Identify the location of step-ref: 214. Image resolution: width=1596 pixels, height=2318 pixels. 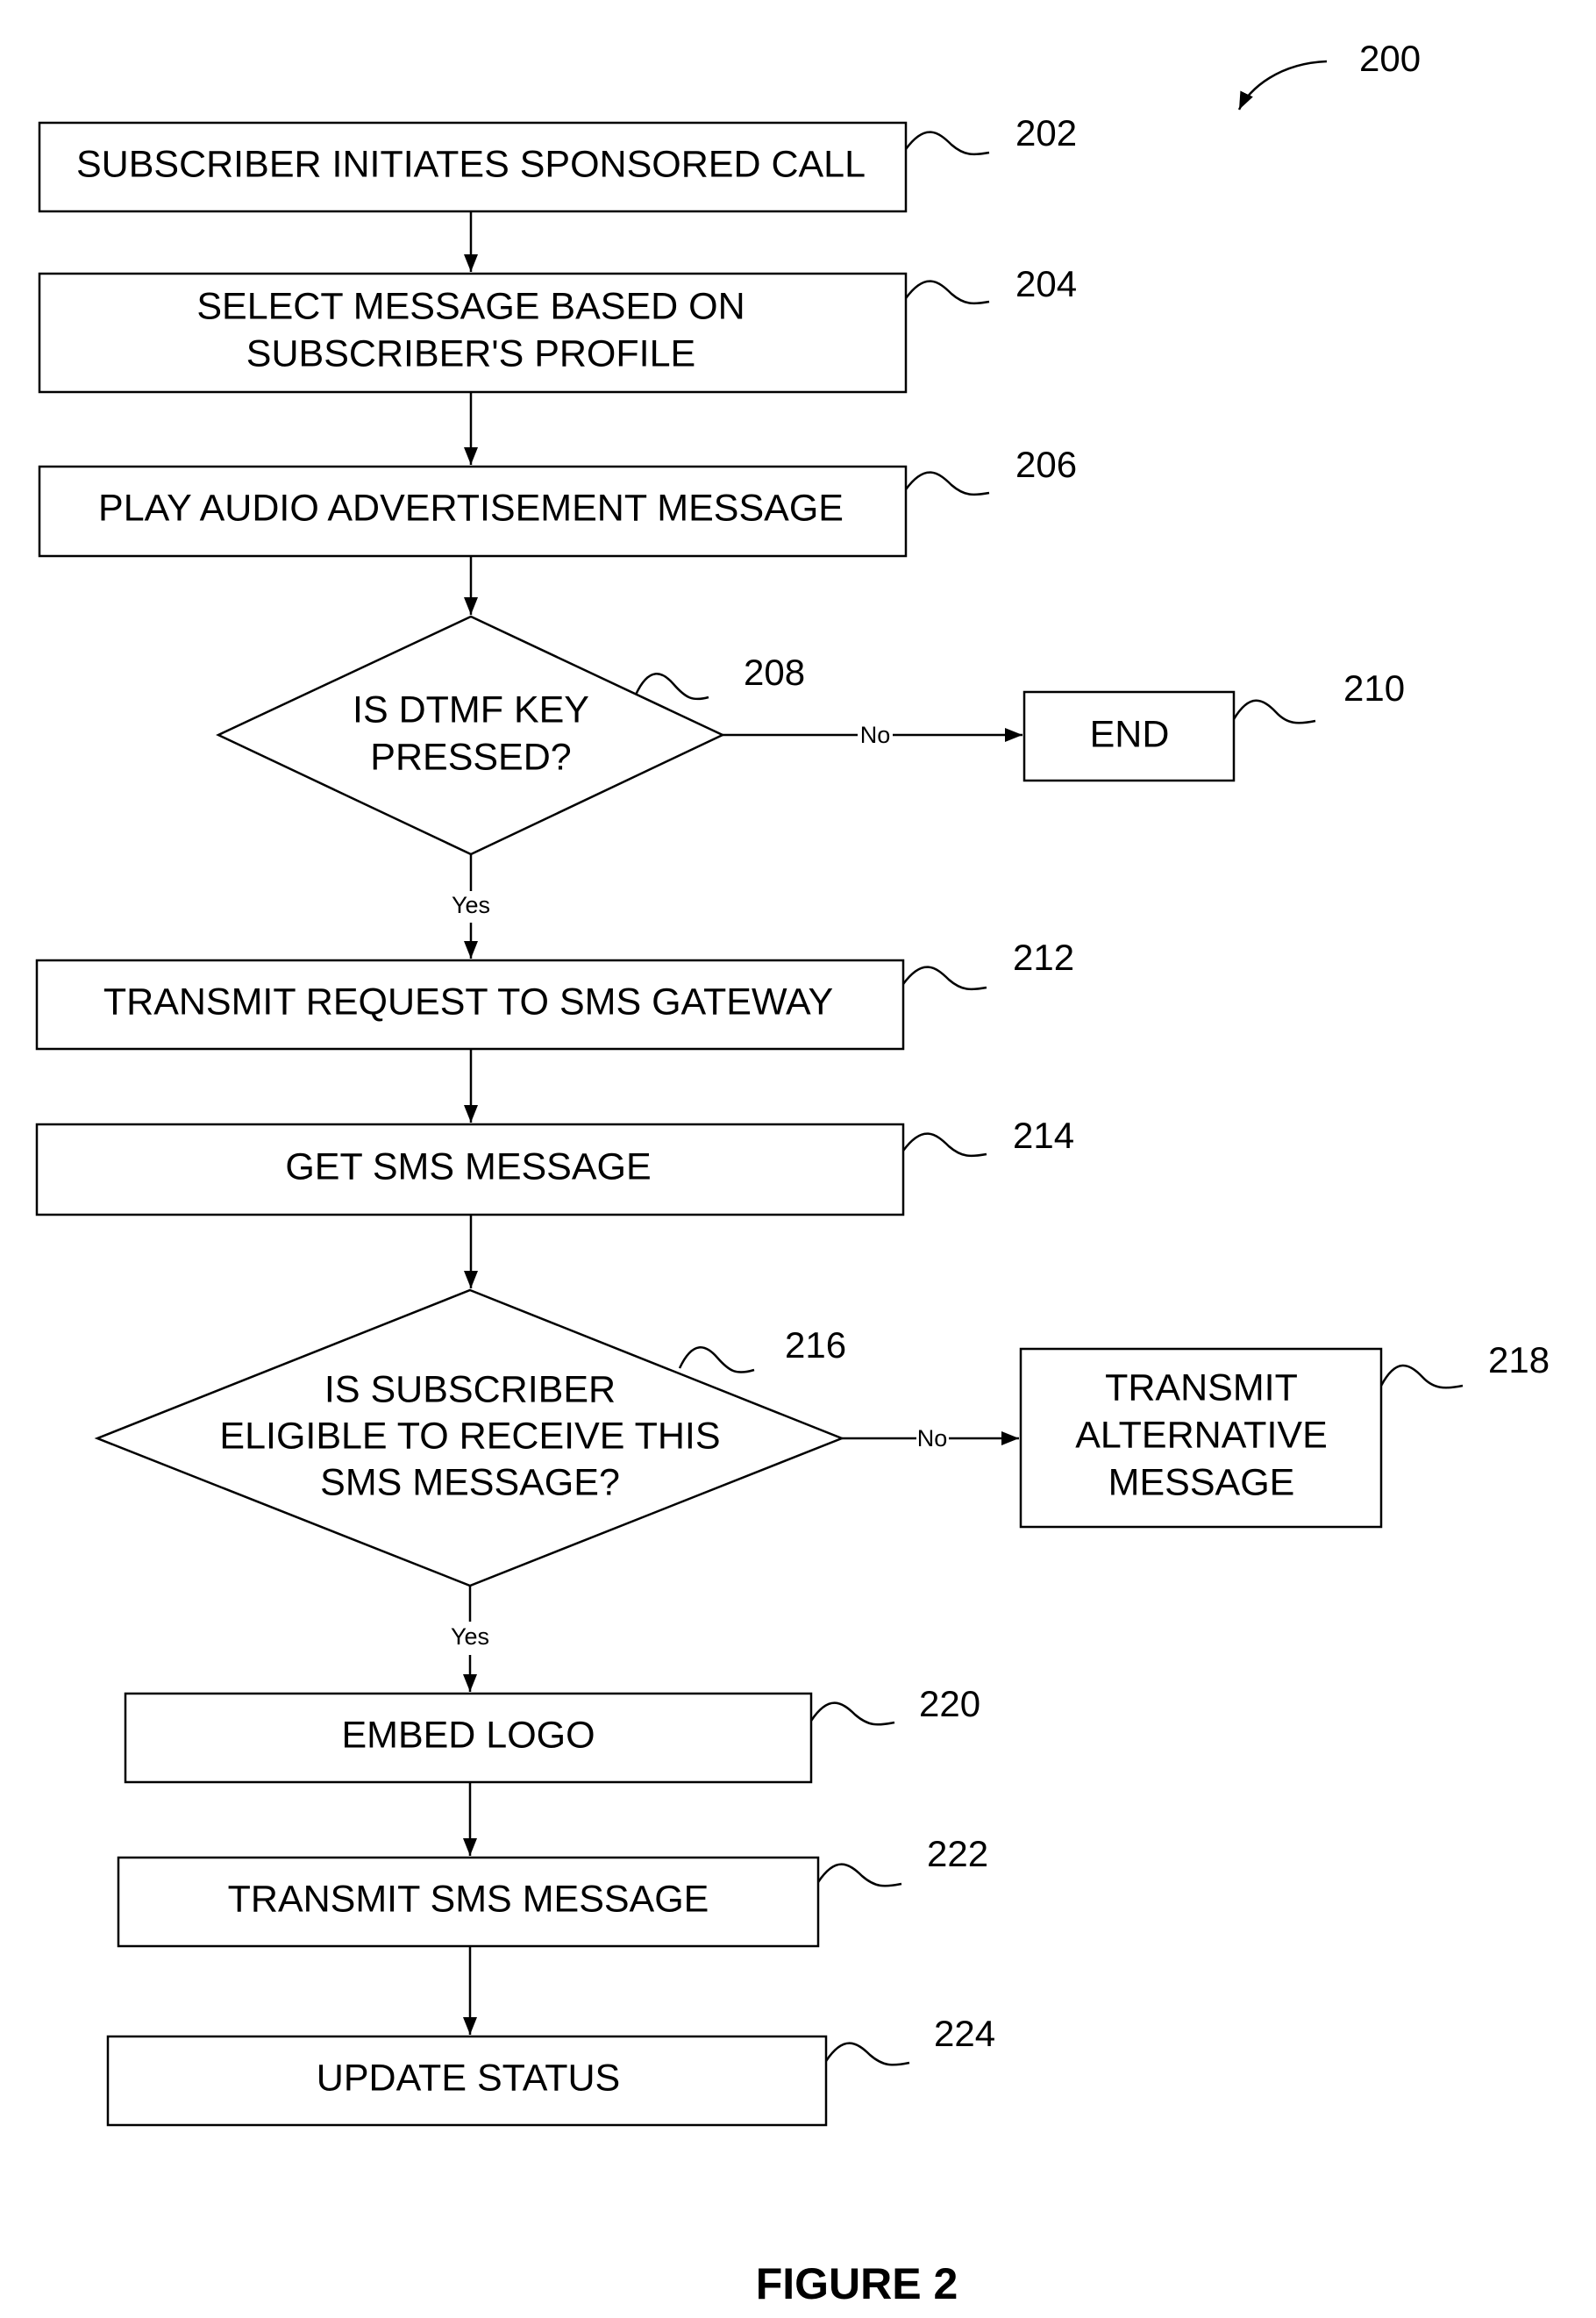
(1043, 1135).